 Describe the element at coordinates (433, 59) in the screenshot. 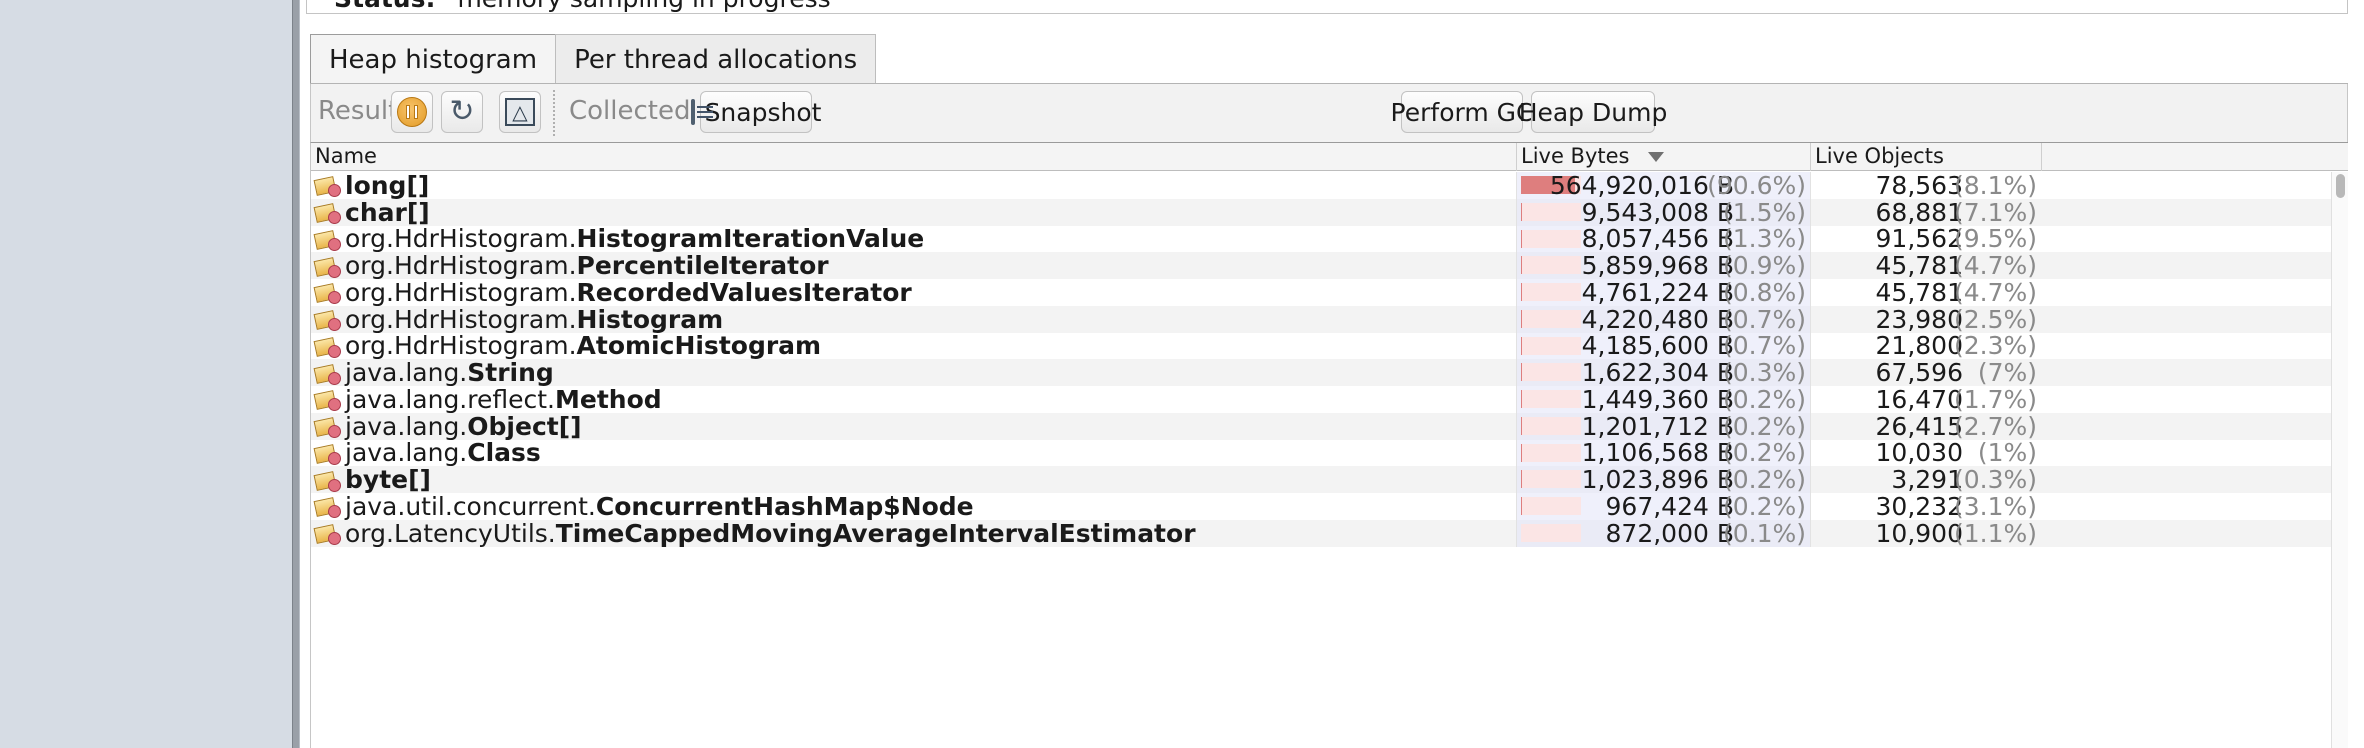

I see `tab-heap-histogram: Heap histogram` at that location.